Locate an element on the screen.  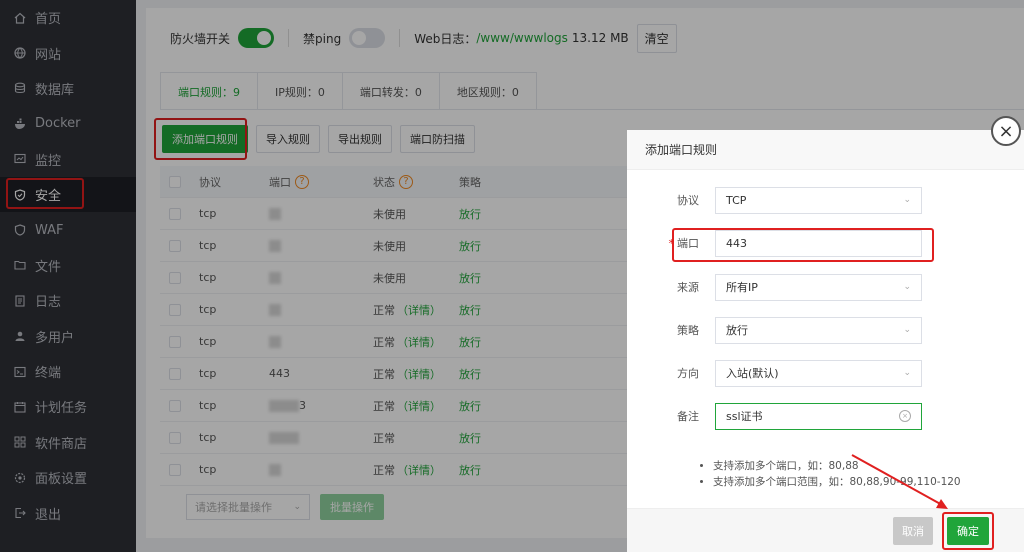
policy-label: 策略 is located at coordinates (688, 330).